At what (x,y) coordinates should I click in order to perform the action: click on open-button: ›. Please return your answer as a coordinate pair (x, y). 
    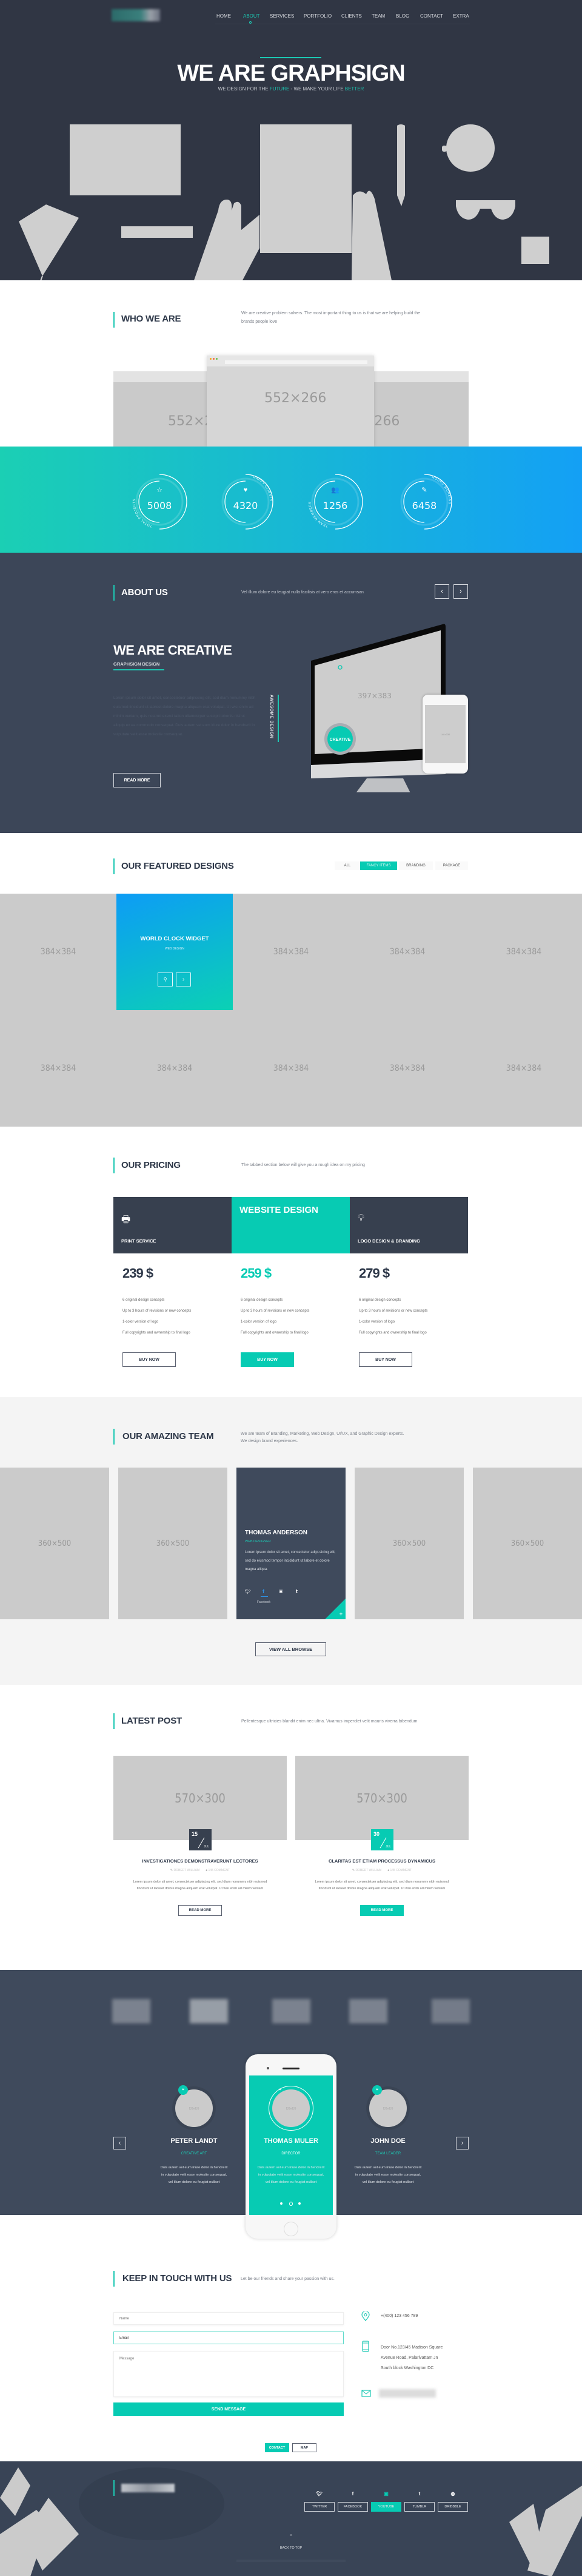
    Looking at the image, I should click on (183, 979).